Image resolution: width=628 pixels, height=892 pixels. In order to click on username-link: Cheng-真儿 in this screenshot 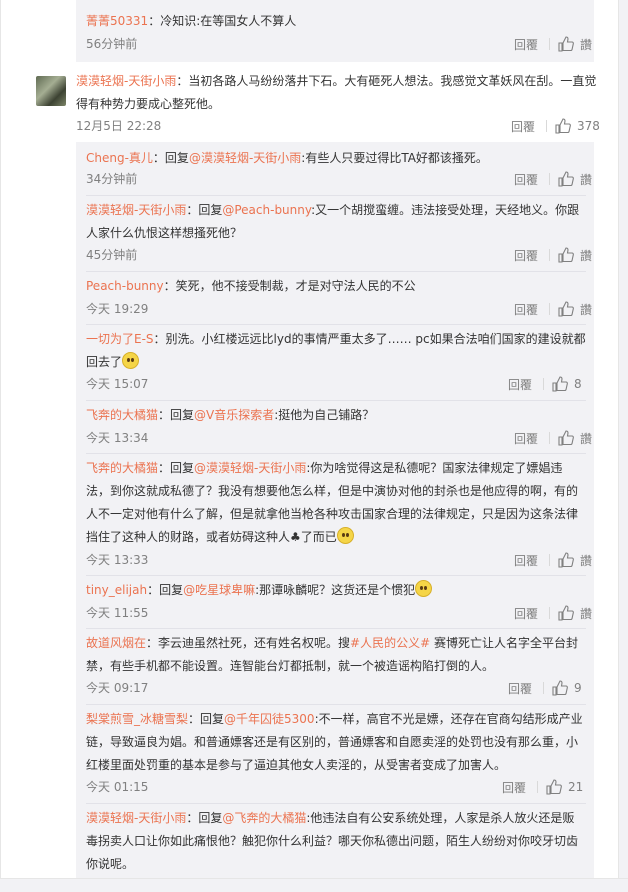, I will do `click(119, 158)`.